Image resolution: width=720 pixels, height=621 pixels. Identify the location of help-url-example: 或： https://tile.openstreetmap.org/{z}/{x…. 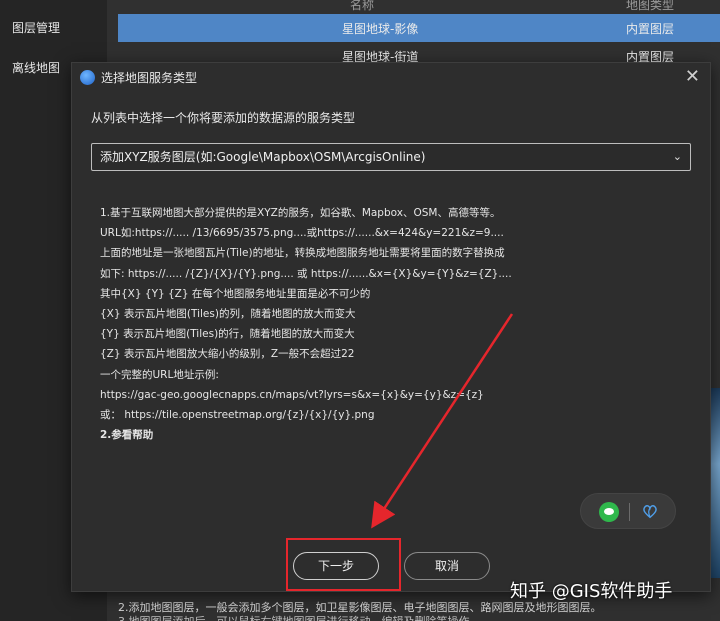
(237, 414).